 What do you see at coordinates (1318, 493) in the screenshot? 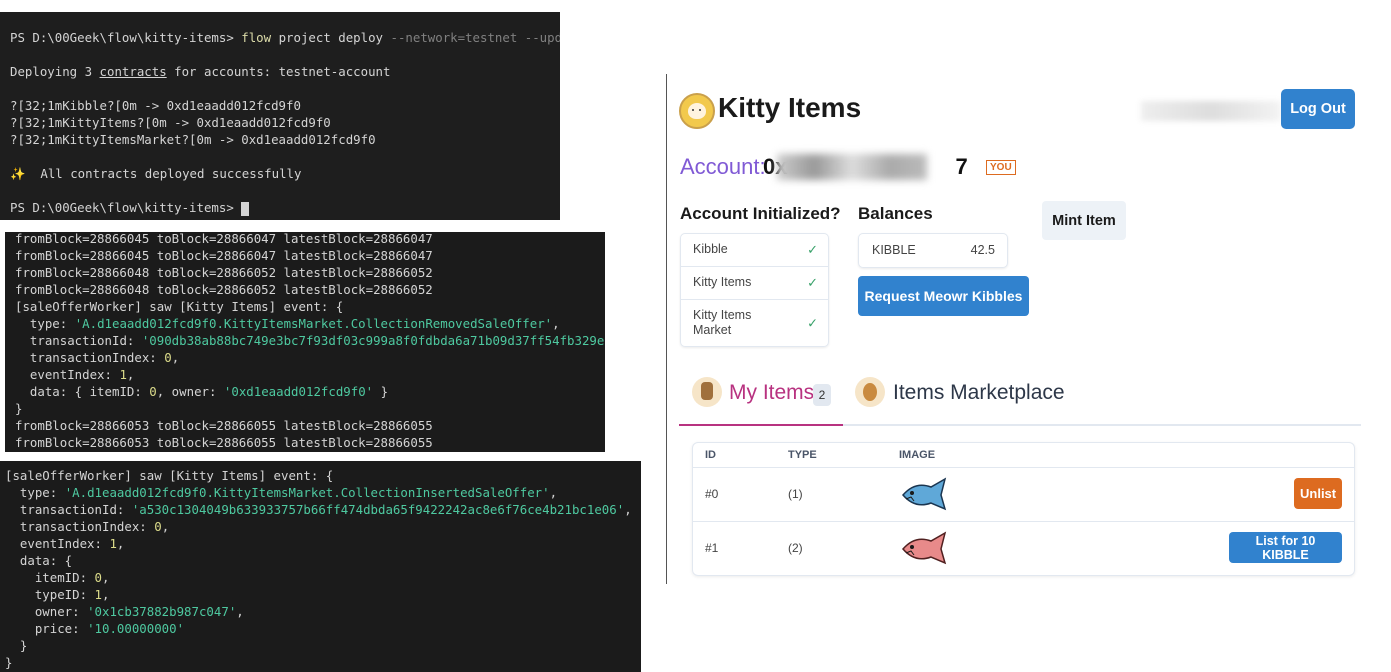
I see `unlist-button: Unlist` at bounding box center [1318, 493].